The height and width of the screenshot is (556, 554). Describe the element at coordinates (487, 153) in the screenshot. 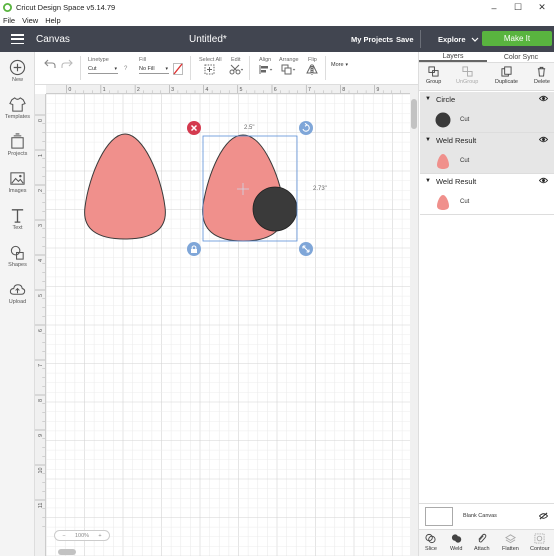

I see `layer-group-weld-result-1: ▼ Weld Result Cut` at that location.